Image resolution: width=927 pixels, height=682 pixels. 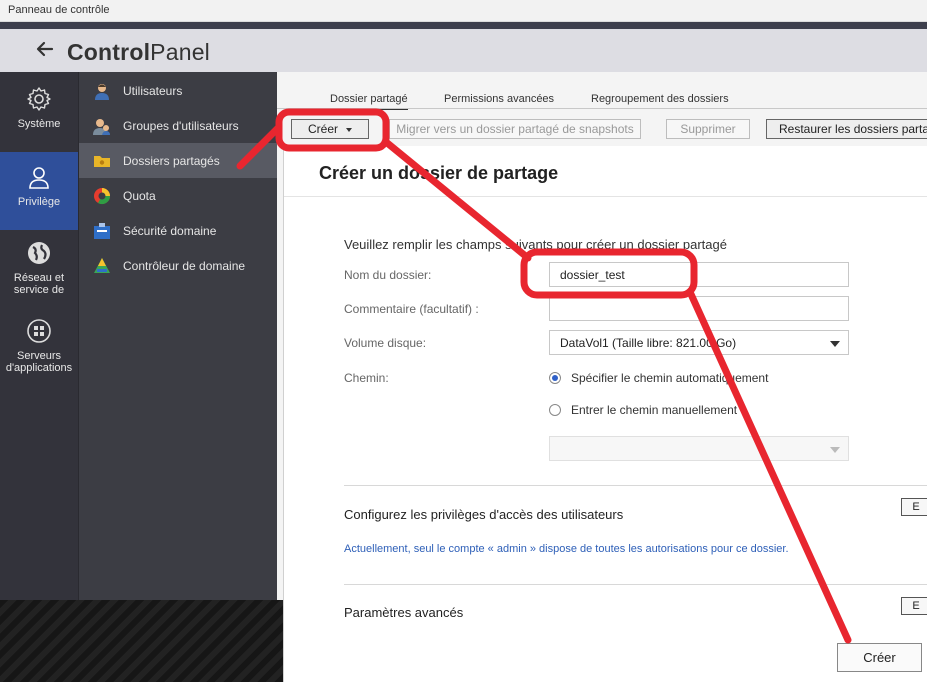 What do you see at coordinates (555, 378) in the screenshot?
I see `path-auto-radio` at bounding box center [555, 378].